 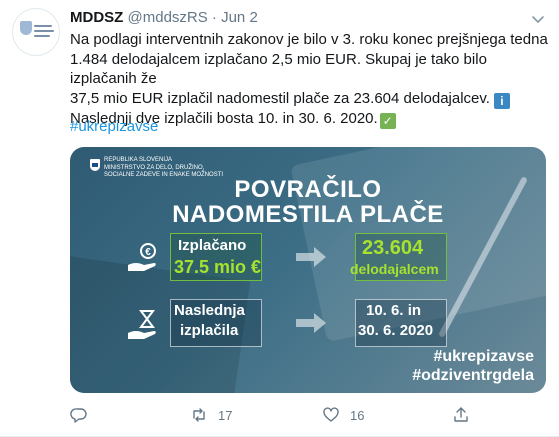 I want to click on infographic-hashtag: #ukrepizavse, so click(x=483, y=356).